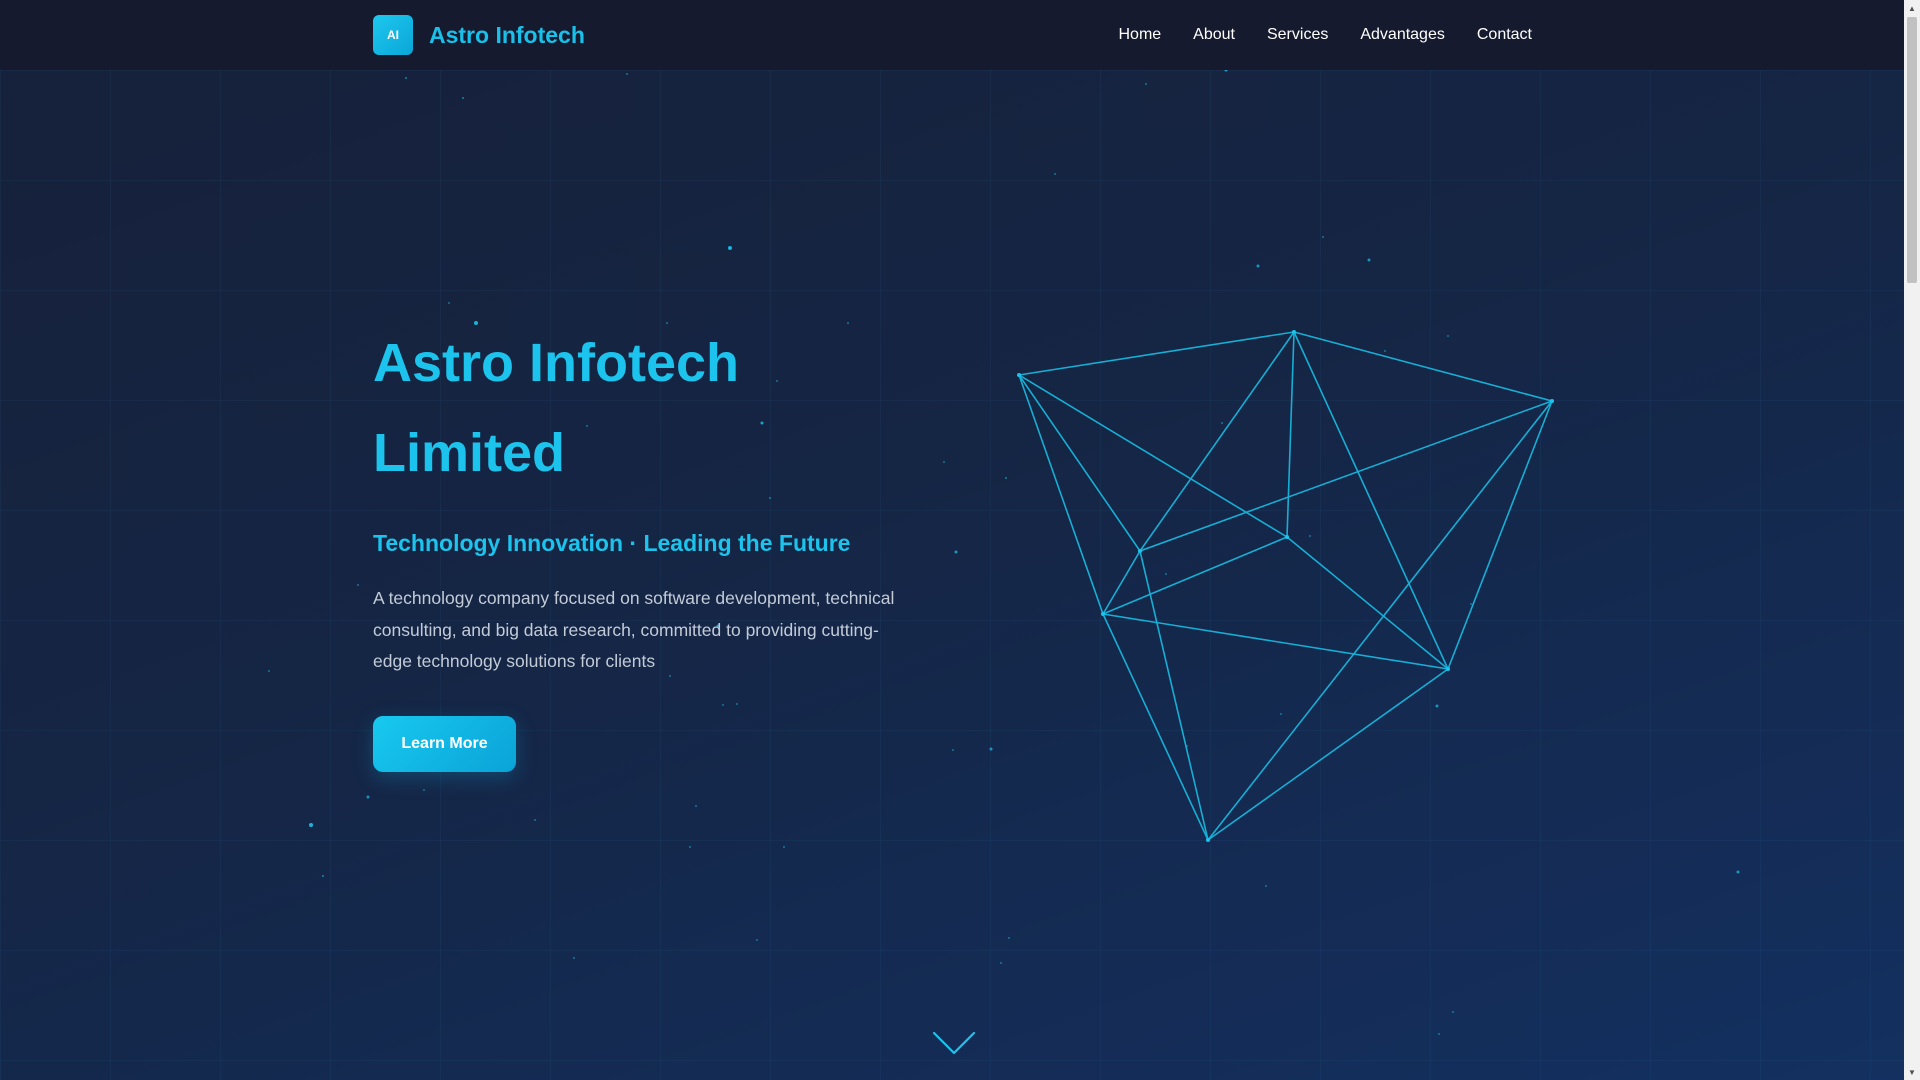 This screenshot has height=1080, width=1920. Describe the element at coordinates (444, 743) in the screenshot. I see `learn-more-button: Learn More` at that location.